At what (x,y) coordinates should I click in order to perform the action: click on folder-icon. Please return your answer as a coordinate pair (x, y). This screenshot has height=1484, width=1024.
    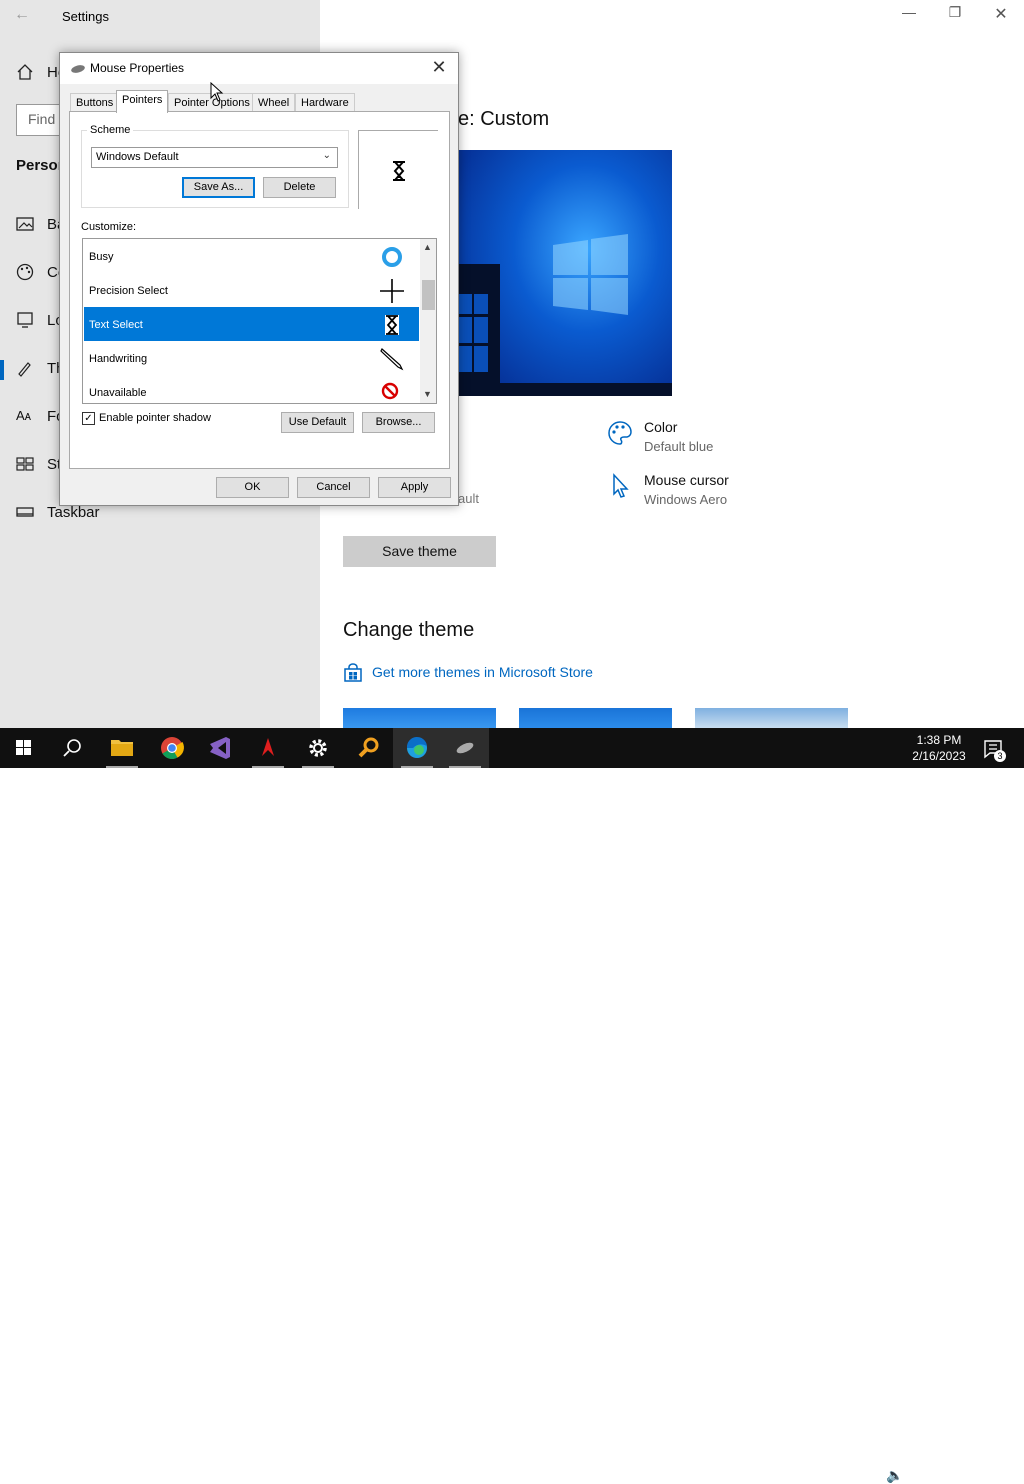
    Looking at the image, I should click on (122, 748).